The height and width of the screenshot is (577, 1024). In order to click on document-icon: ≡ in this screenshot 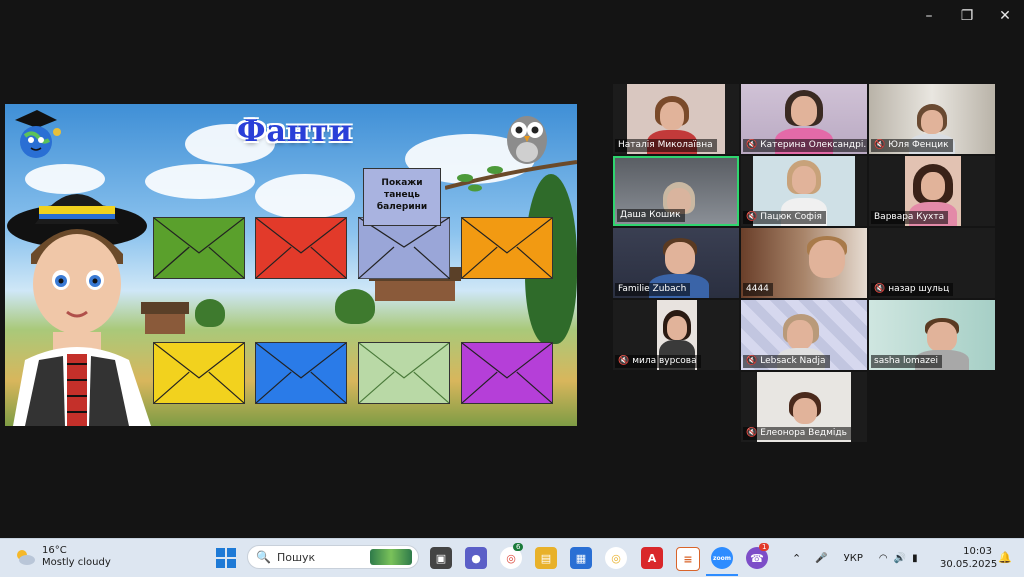, I will do `click(688, 559)`.